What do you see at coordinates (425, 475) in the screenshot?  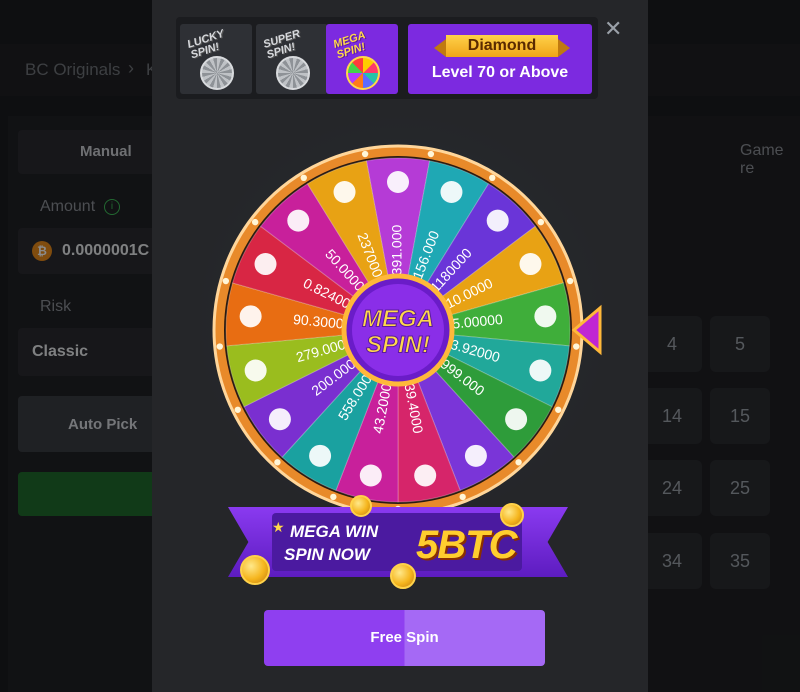 I see `gift-icon` at bounding box center [425, 475].